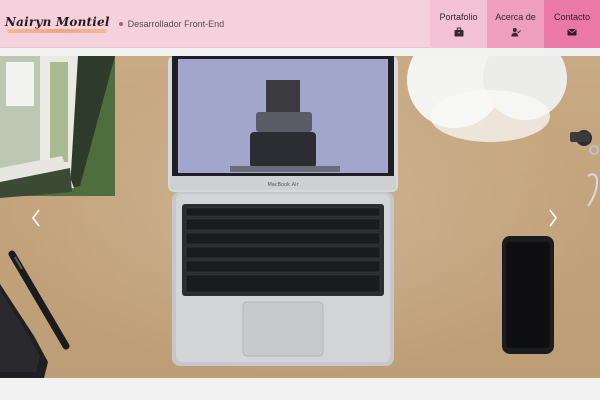 Image resolution: width=600 pixels, height=400 pixels. What do you see at coordinates (57, 127) in the screenshot?
I see `books-stack` at bounding box center [57, 127].